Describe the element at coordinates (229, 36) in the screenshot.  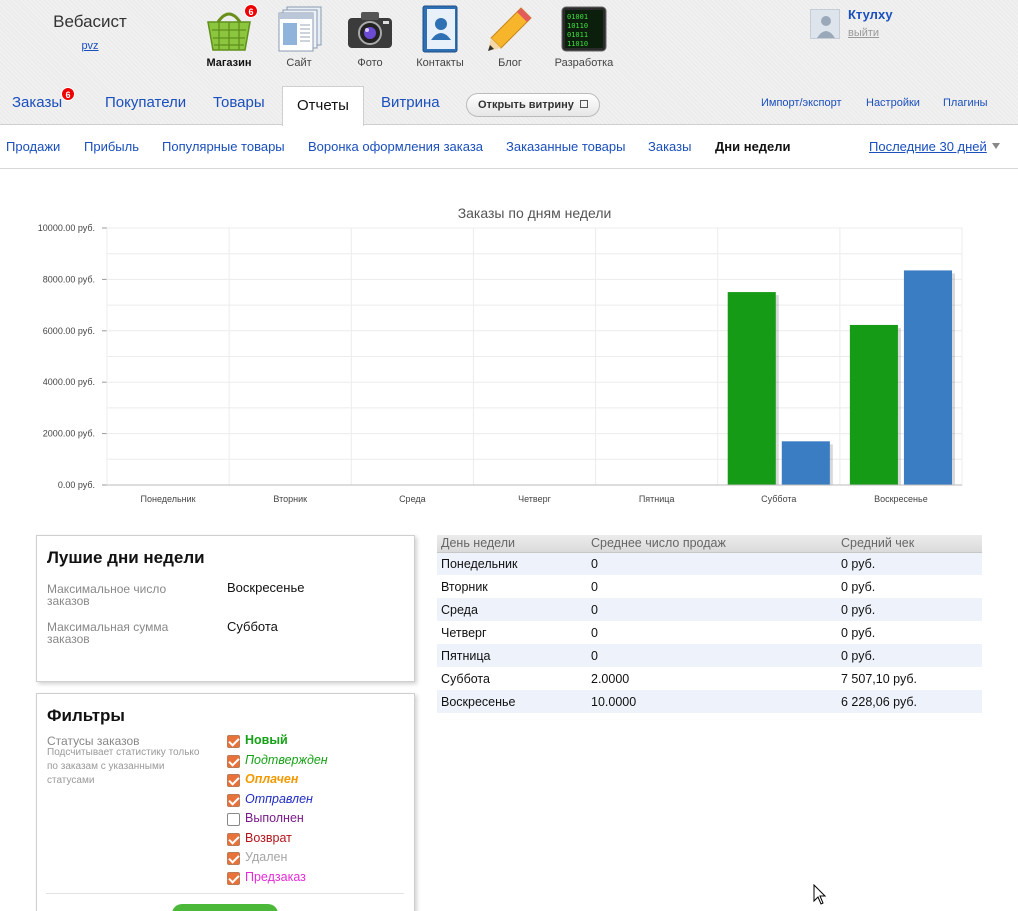
I see `app-shop: 6 Магазин` at that location.